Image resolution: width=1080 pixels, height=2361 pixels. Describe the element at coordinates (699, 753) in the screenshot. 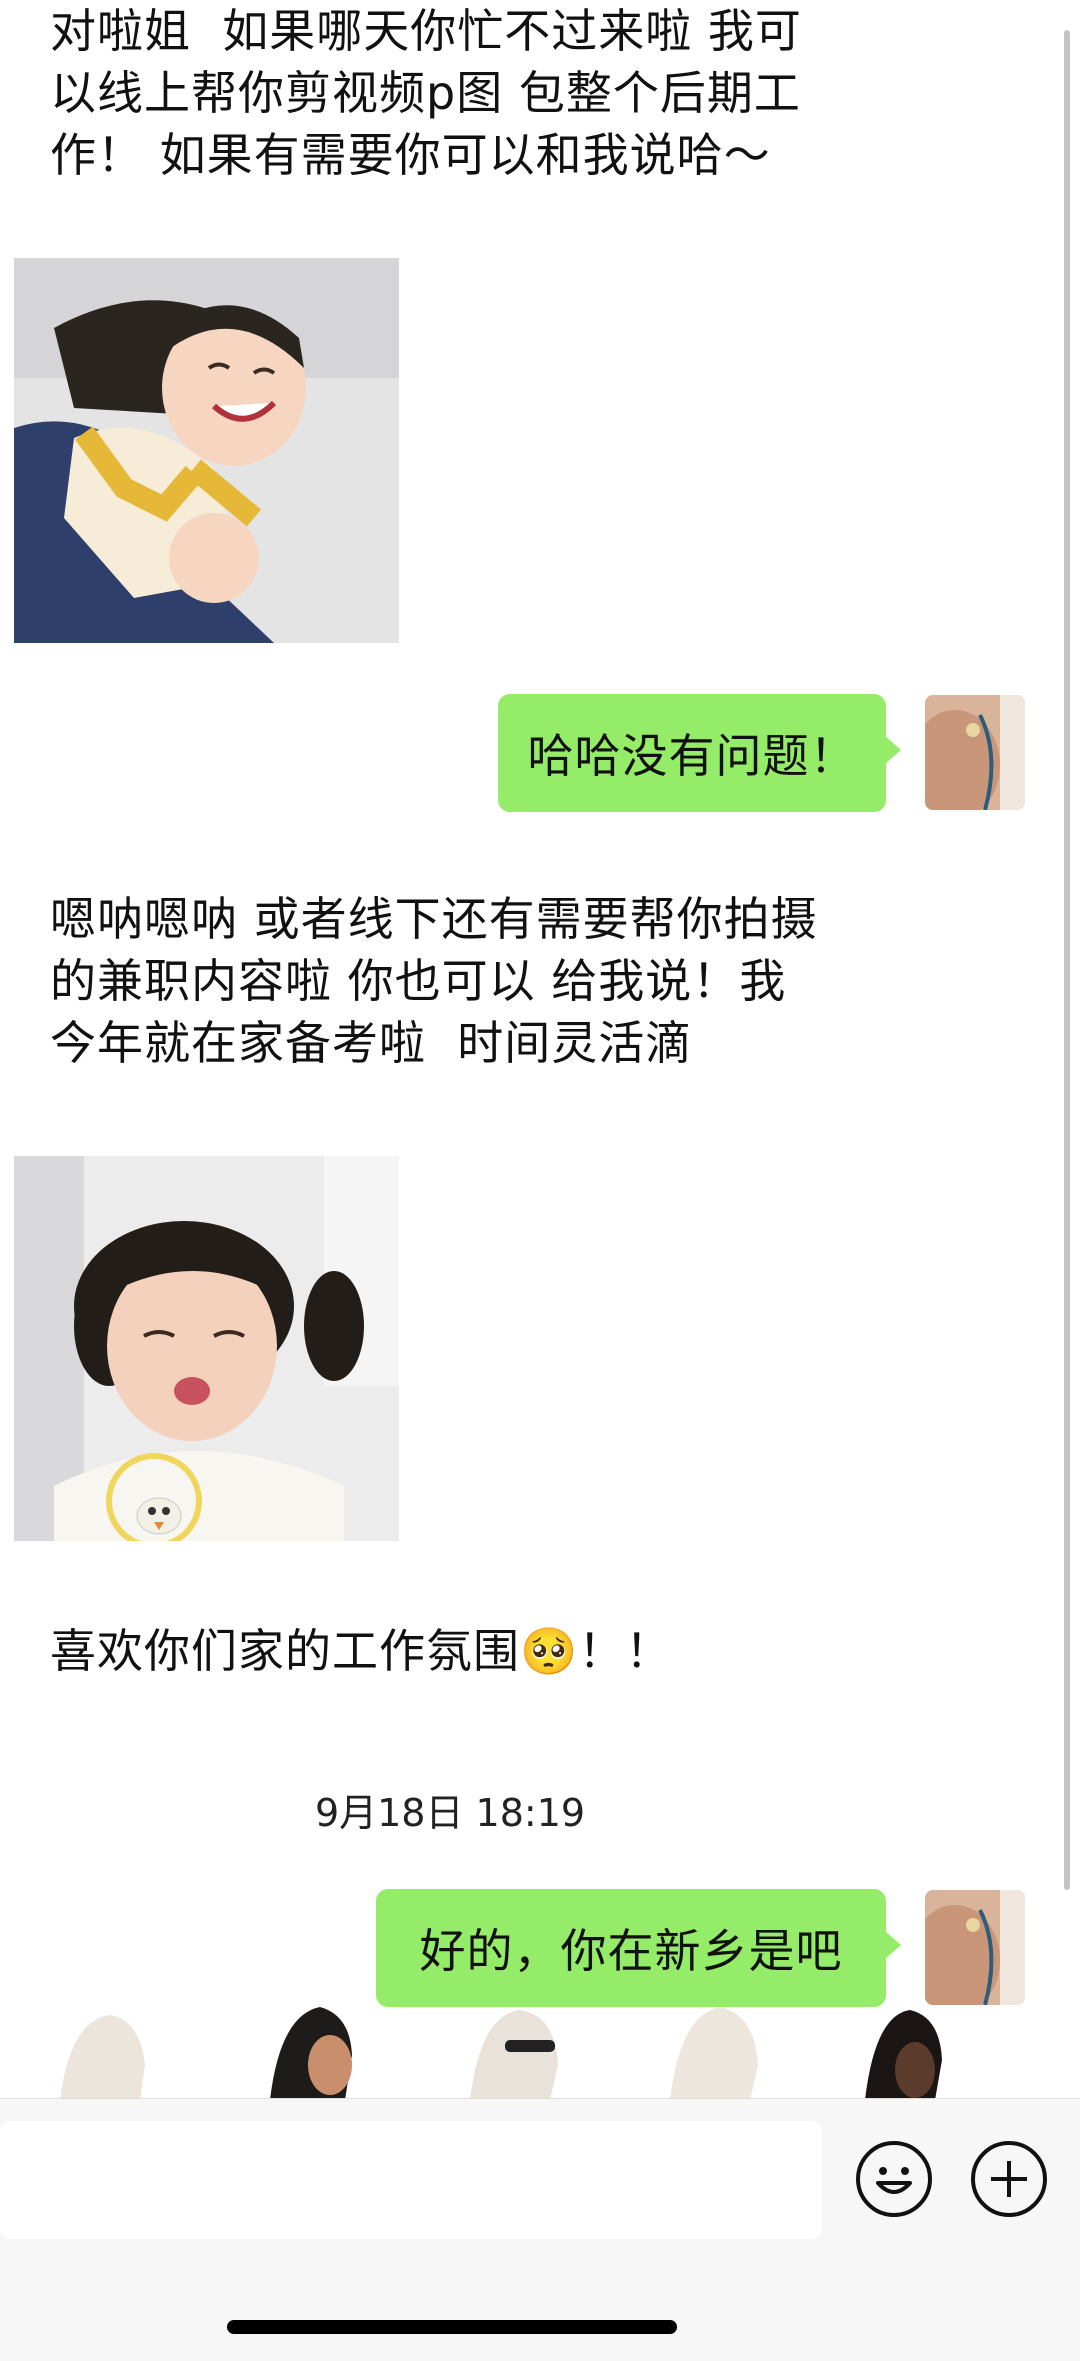

I see `sent-message-bubble: 哈哈没有问题！` at that location.